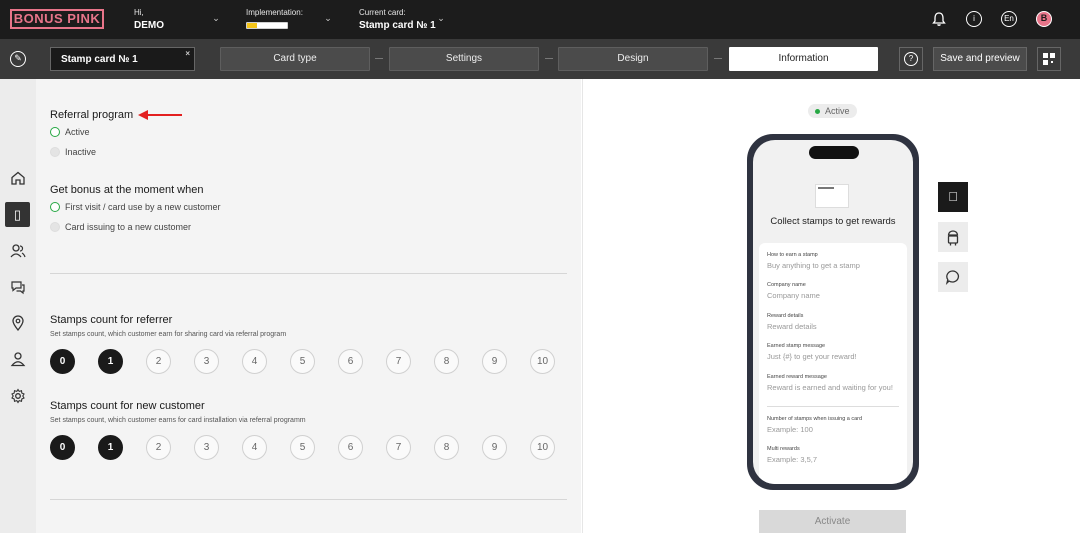 Image resolution: width=1080 pixels, height=533 pixels. I want to click on user-greeting: Hi, DEMO, so click(149, 20).